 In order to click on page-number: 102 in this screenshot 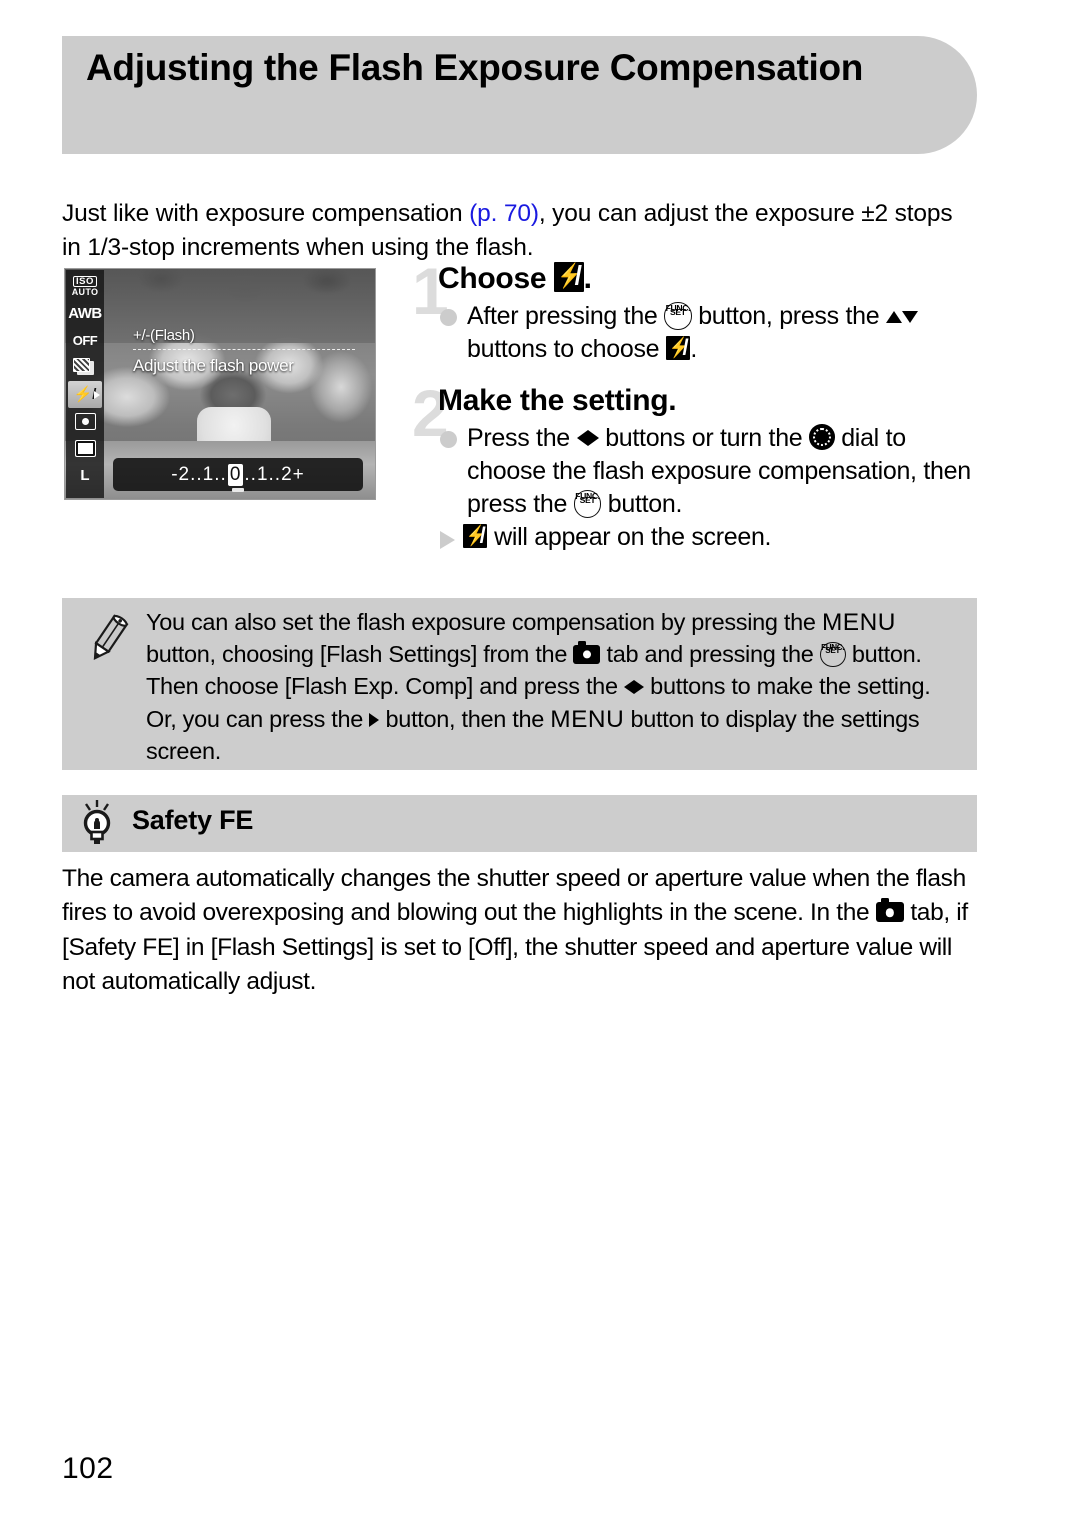, I will do `click(88, 1468)`.